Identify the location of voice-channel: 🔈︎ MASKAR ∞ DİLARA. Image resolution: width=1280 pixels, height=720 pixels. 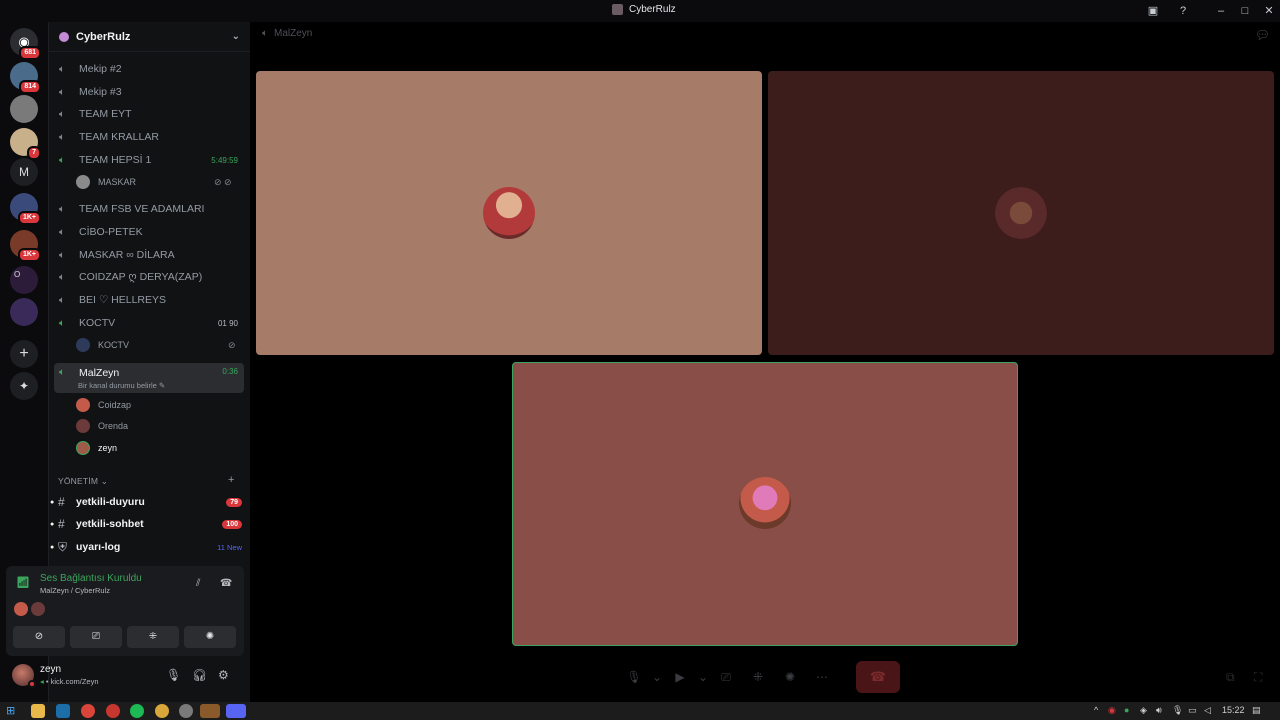
(149, 255).